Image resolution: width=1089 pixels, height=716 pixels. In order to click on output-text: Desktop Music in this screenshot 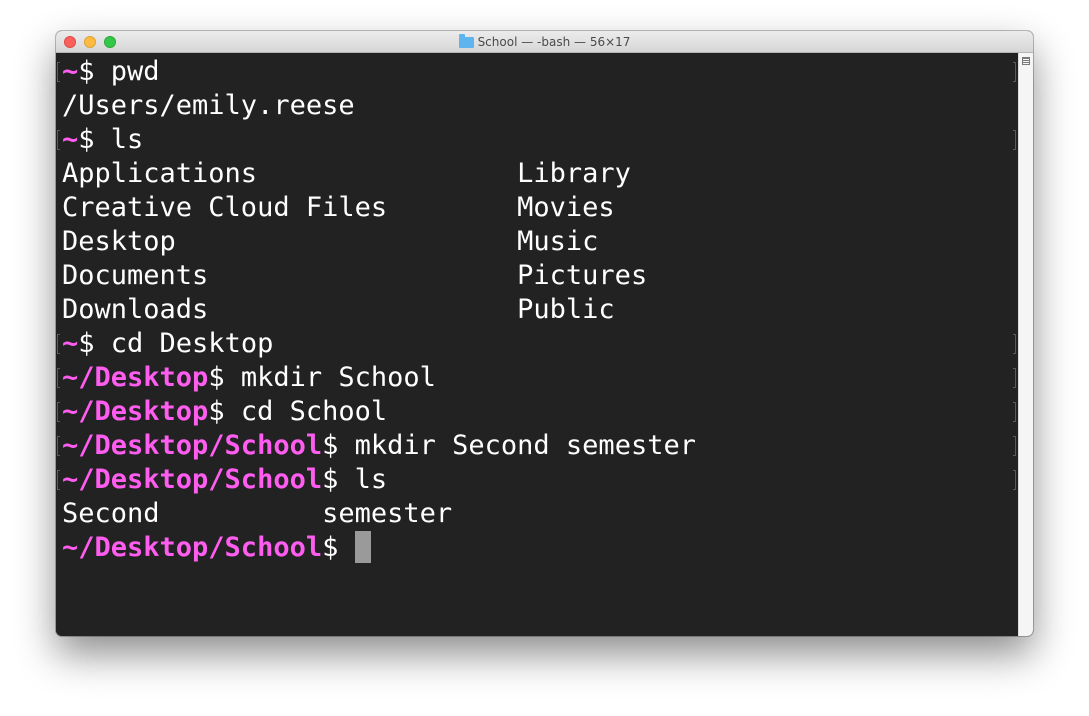, I will do `click(330, 241)`.